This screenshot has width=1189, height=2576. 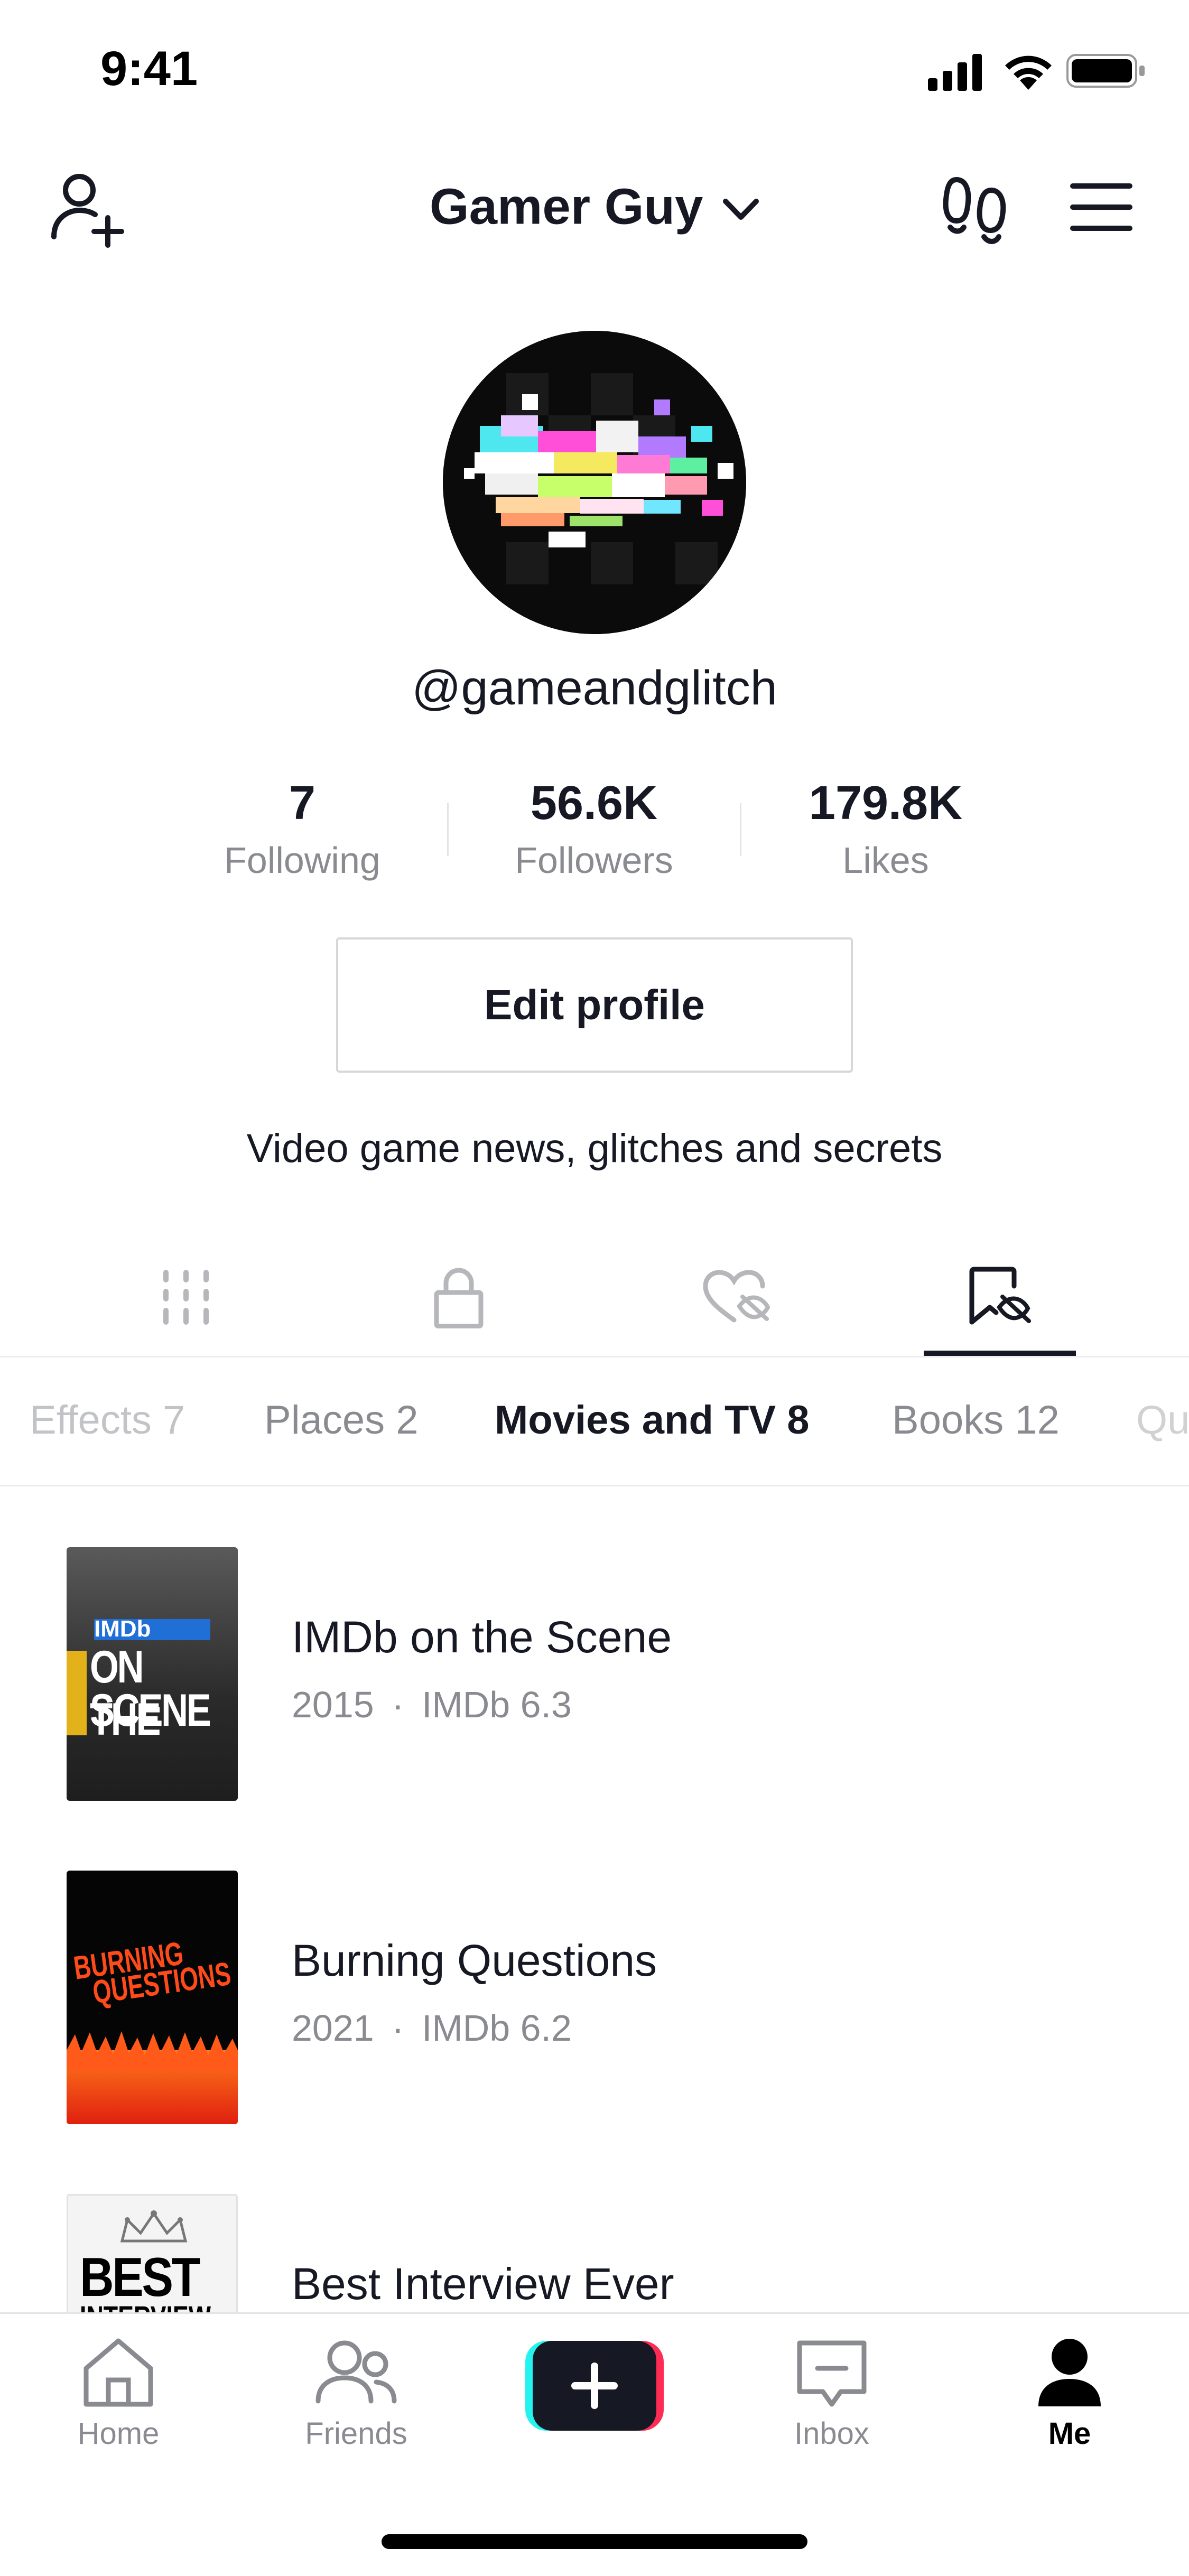 What do you see at coordinates (1028, 71) in the screenshot?
I see `wifi-icon` at bounding box center [1028, 71].